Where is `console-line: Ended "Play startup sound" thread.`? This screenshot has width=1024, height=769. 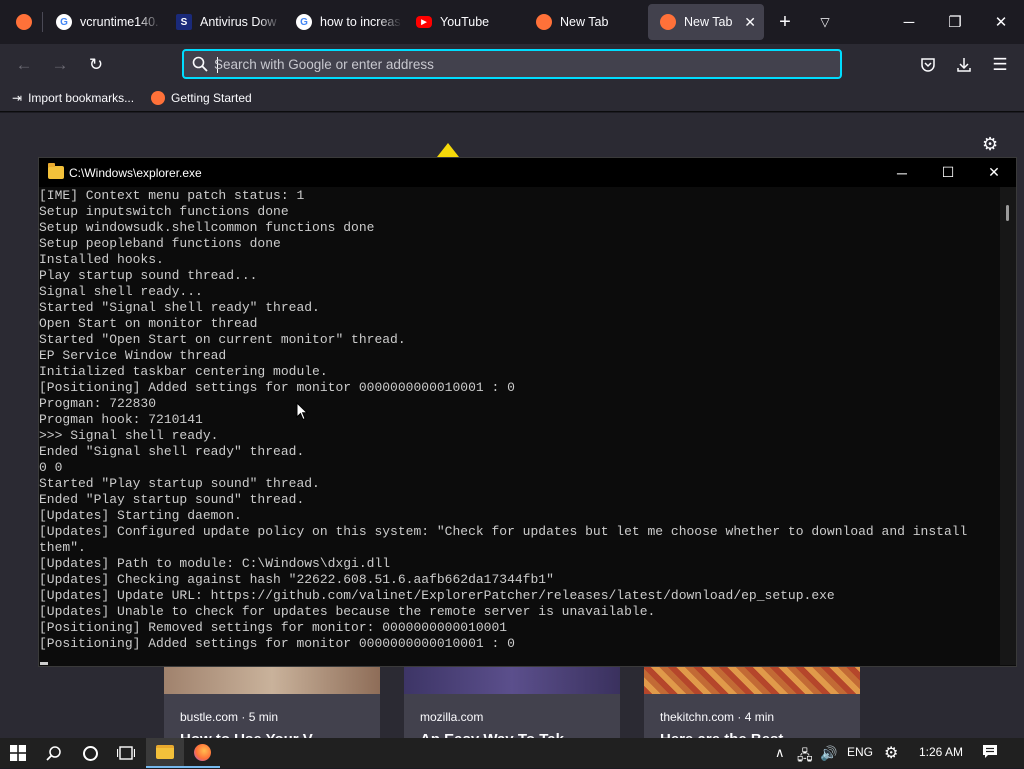
console-line: Ended "Play startup sound" thread. is located at coordinates (172, 499).